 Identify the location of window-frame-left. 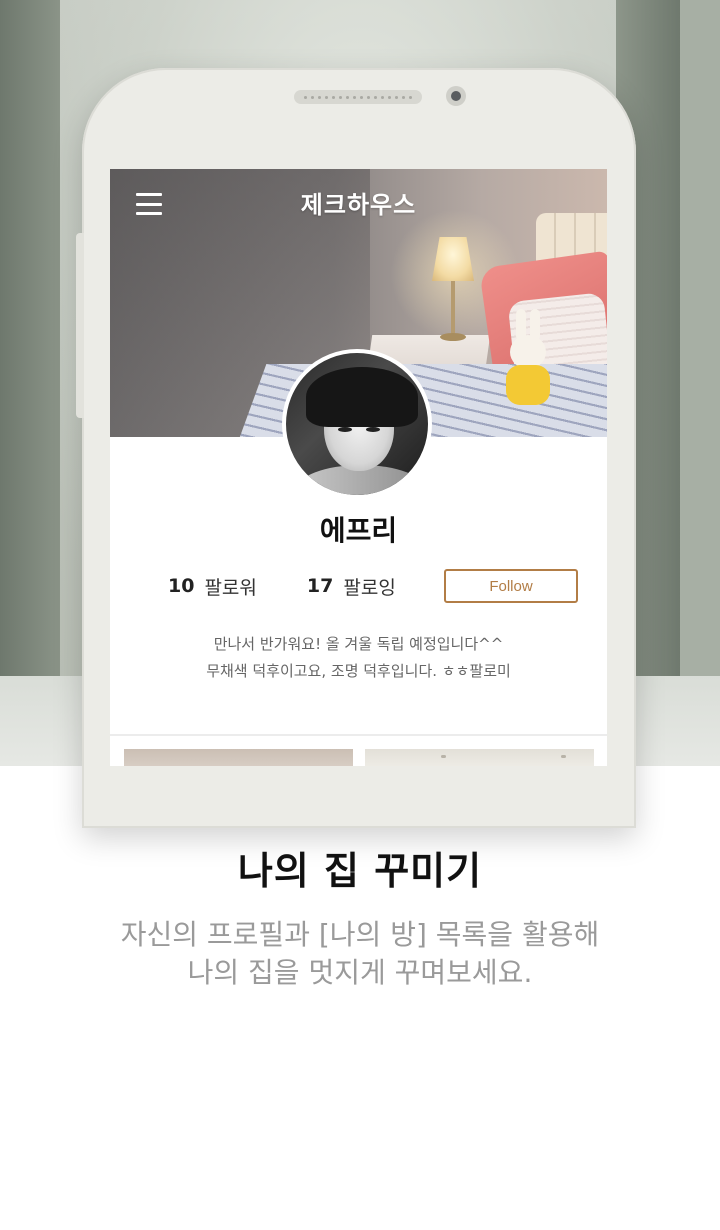
(30, 383).